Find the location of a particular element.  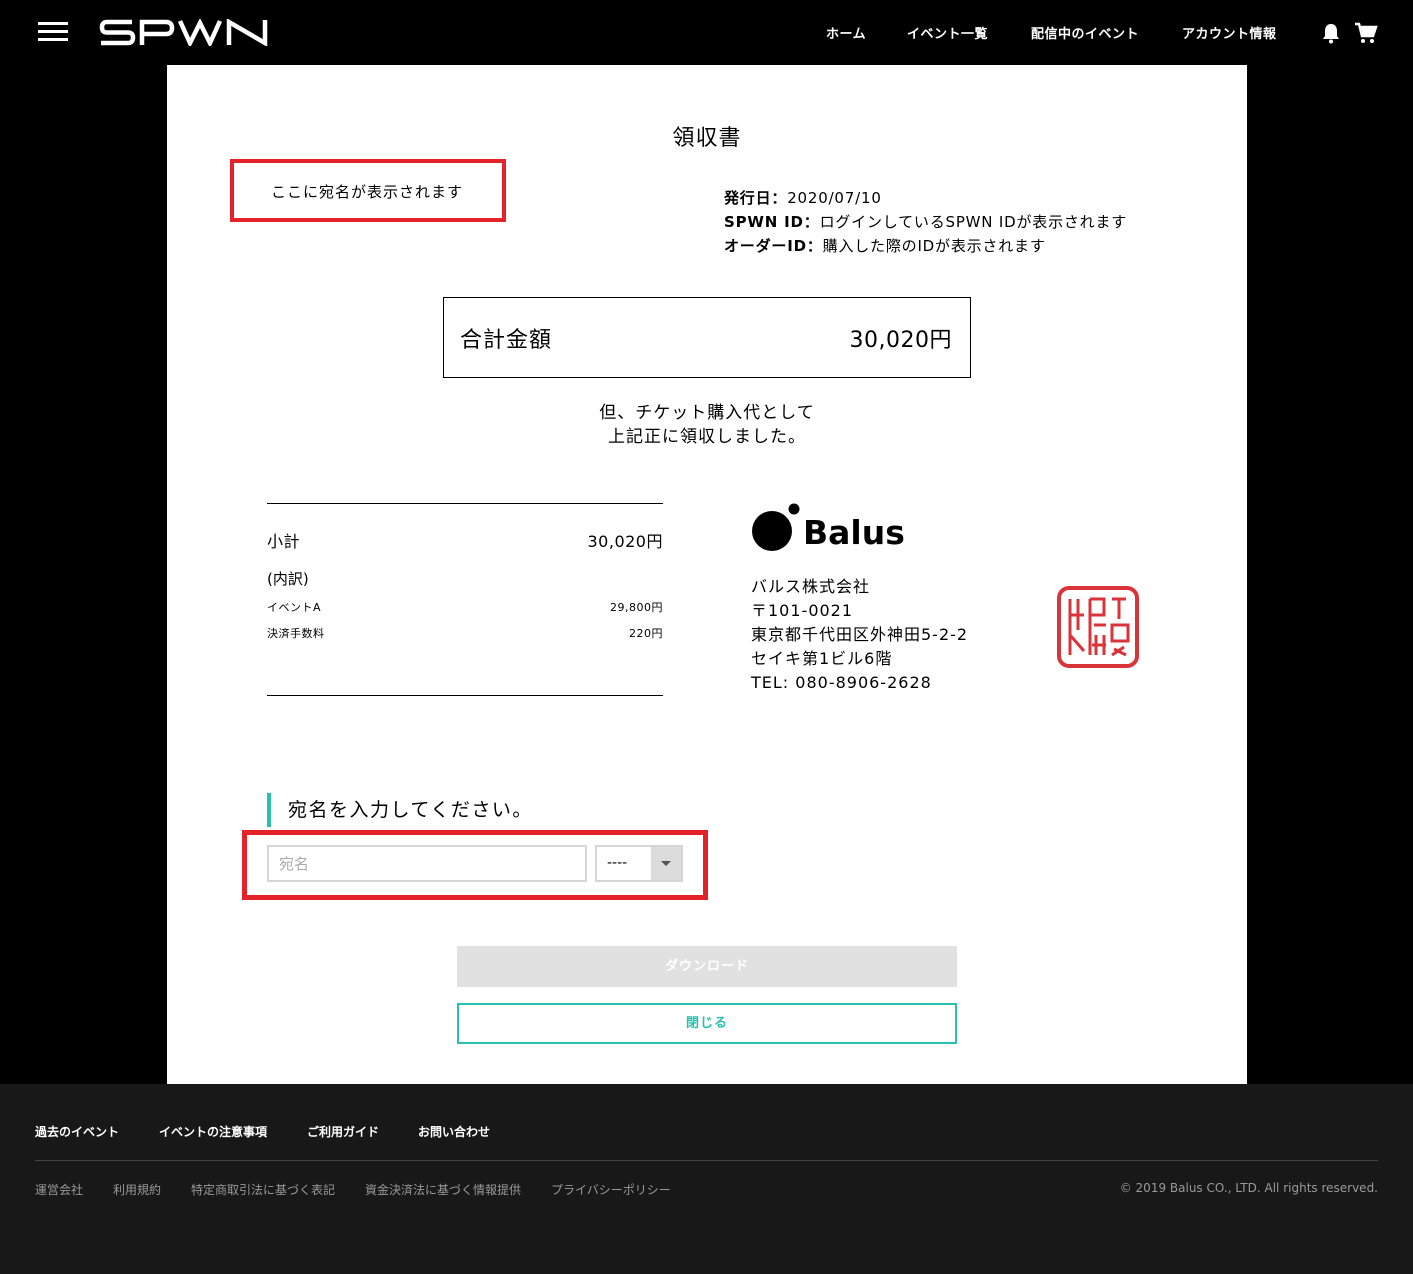

breakdown-table: 小計 30,020円 (内訳) イベントA 29,800円 決済手数料 220円 is located at coordinates (465, 599).